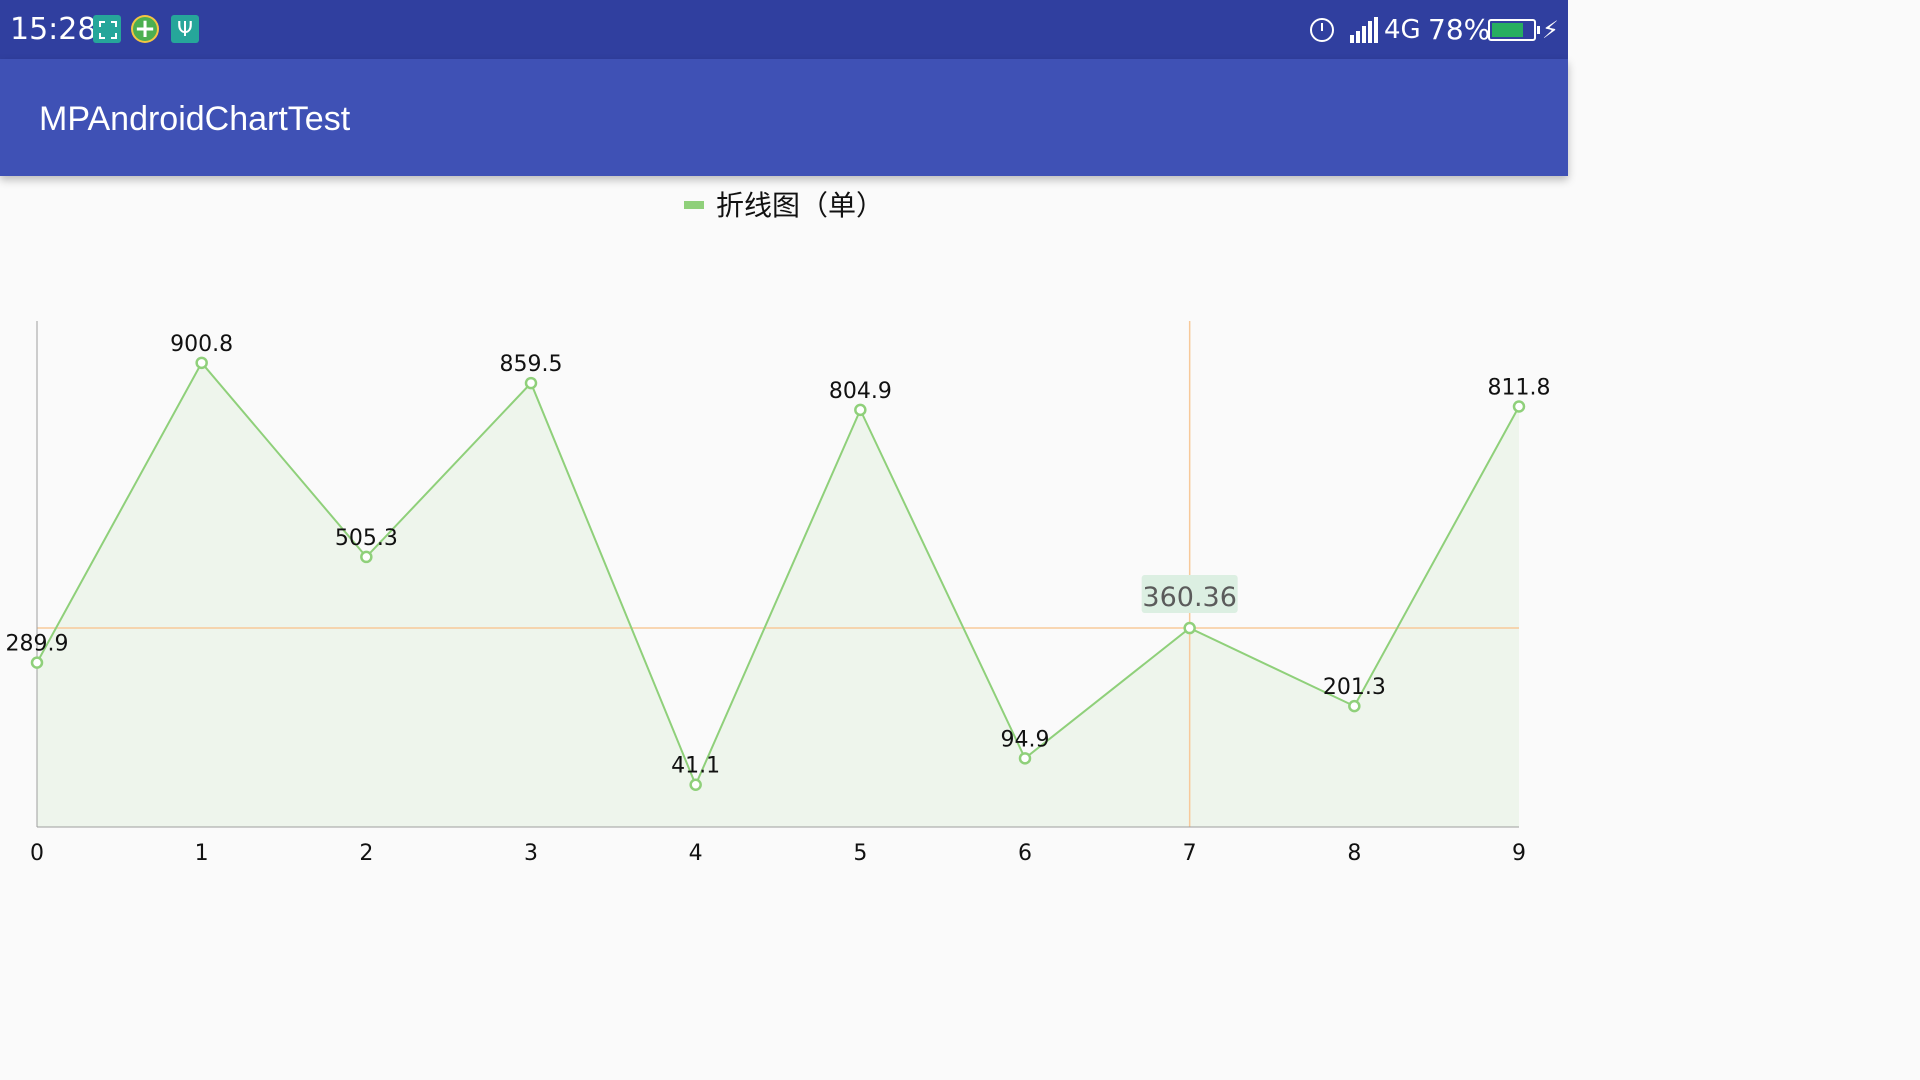 Image resolution: width=1920 pixels, height=1080 pixels. Describe the element at coordinates (1459, 29) in the screenshot. I see `battery-percent: 78%` at that location.